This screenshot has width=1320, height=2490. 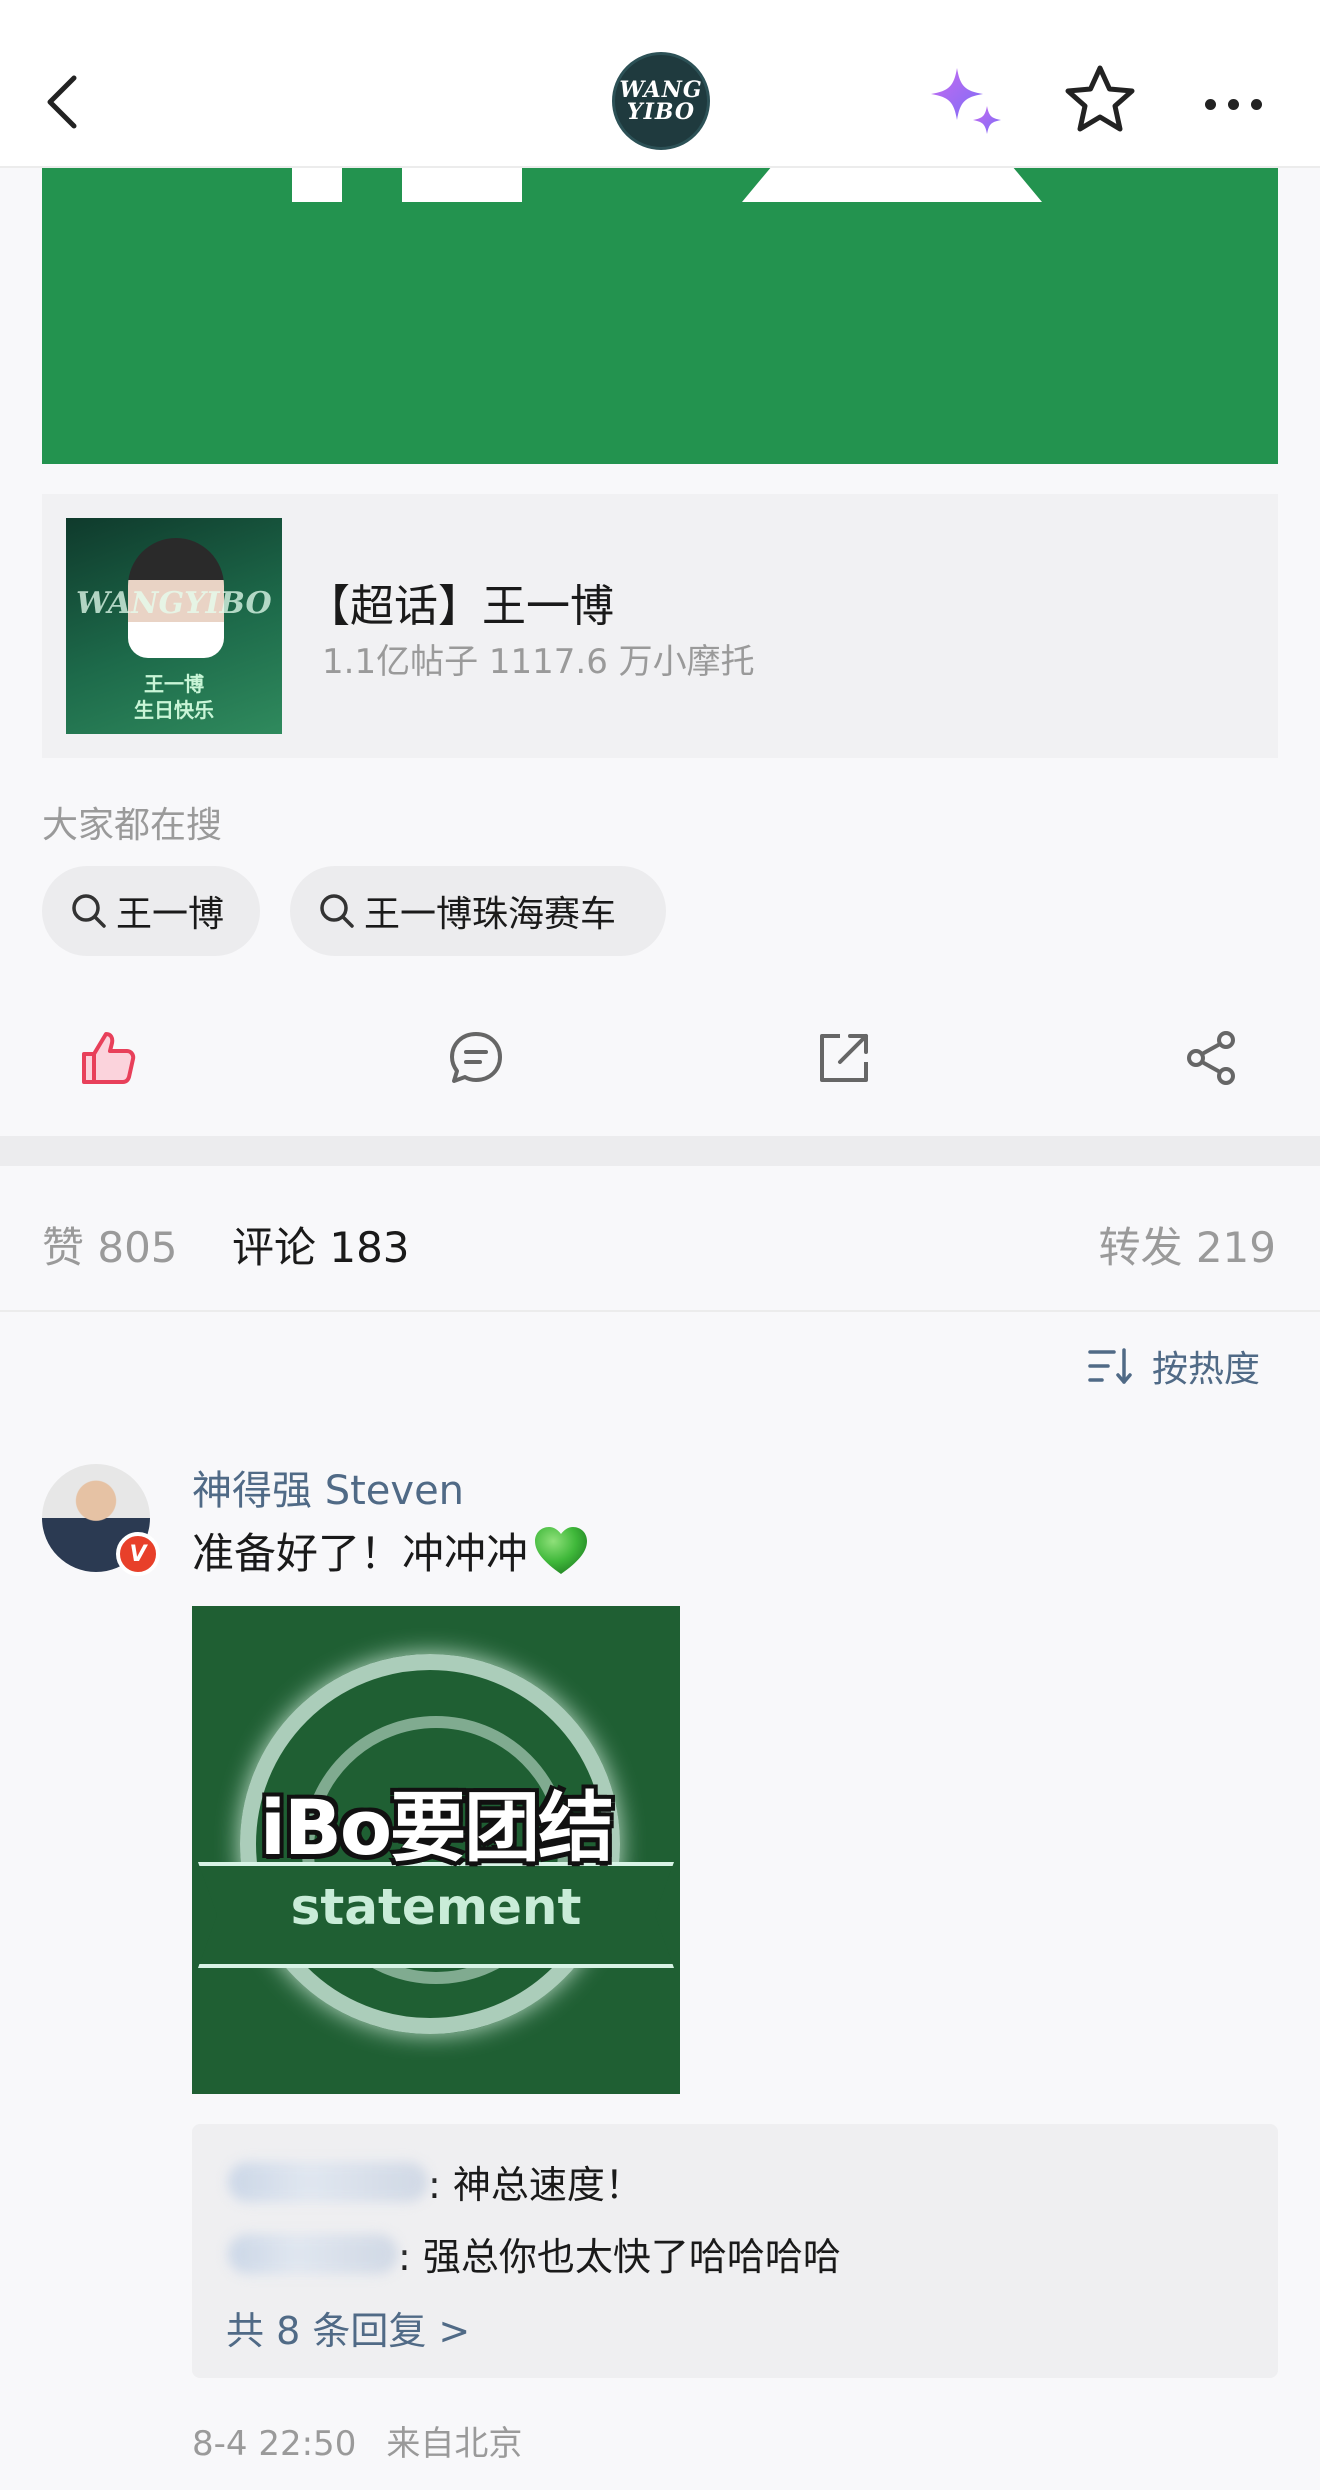 I want to click on top-nav-bar: WANG YIBO, so click(x=660, y=84).